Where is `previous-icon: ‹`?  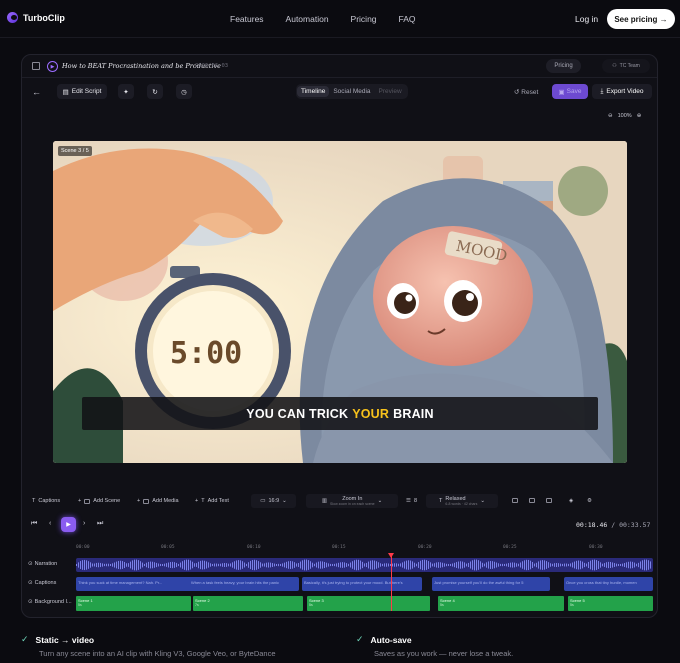 previous-icon: ‹ is located at coordinates (50, 523).